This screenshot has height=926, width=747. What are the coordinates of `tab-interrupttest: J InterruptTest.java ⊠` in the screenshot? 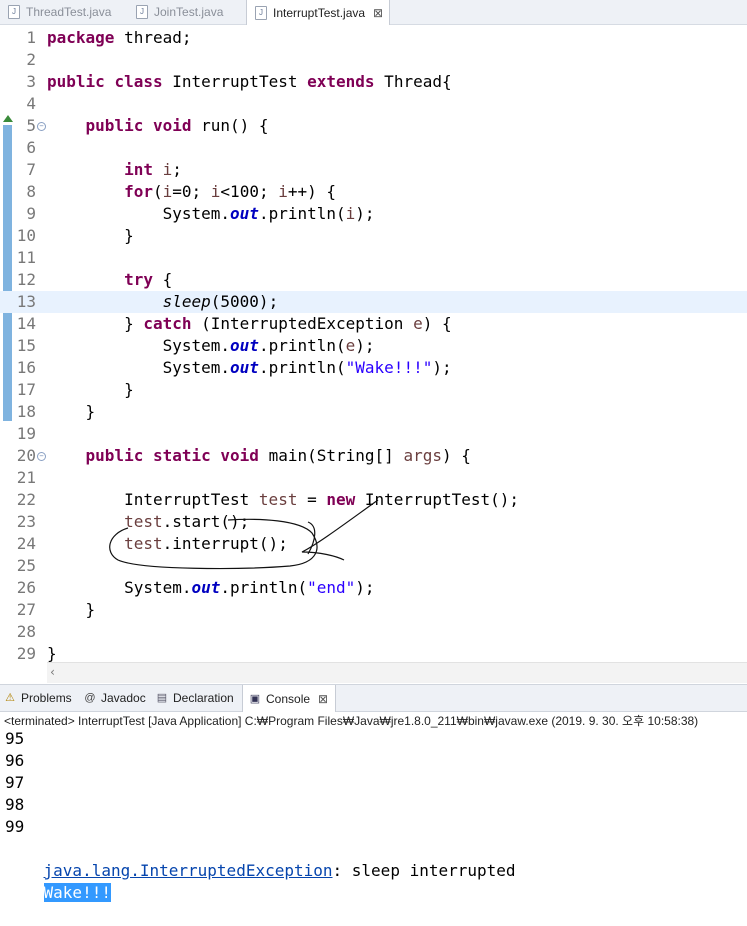 It's located at (318, 12).